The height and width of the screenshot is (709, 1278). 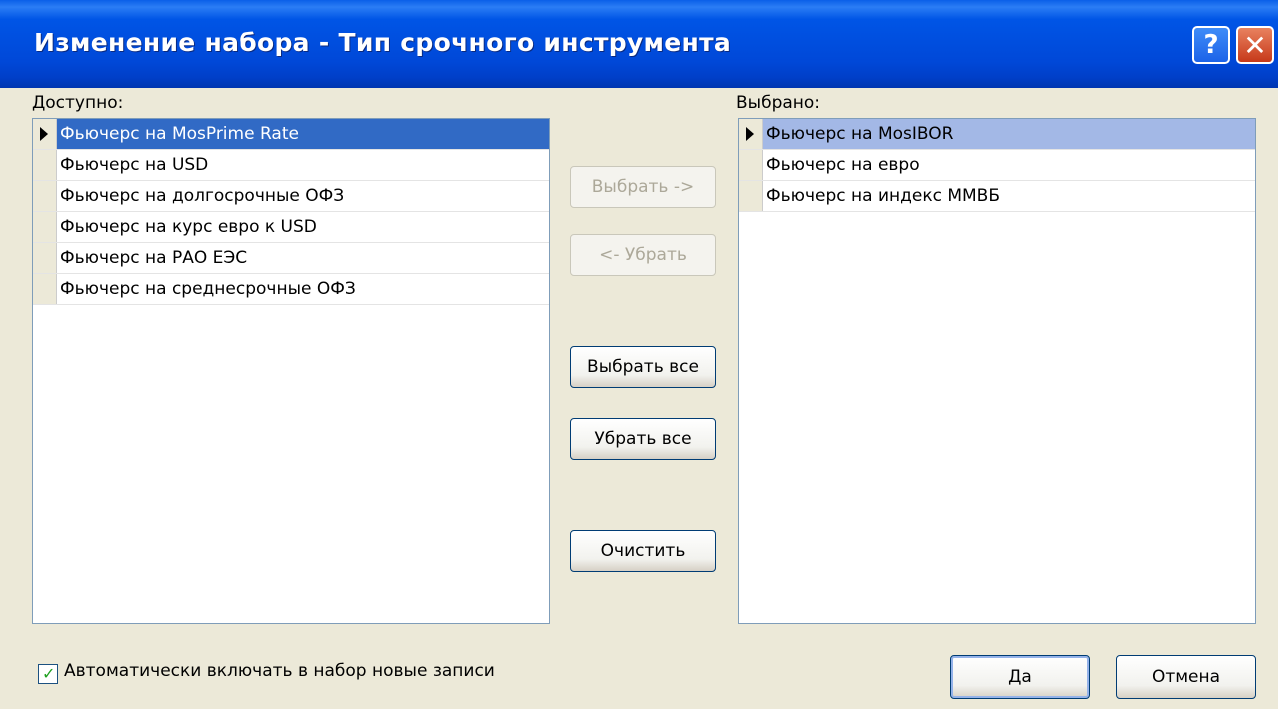 I want to click on help-icon: ?, so click(x=1211, y=45).